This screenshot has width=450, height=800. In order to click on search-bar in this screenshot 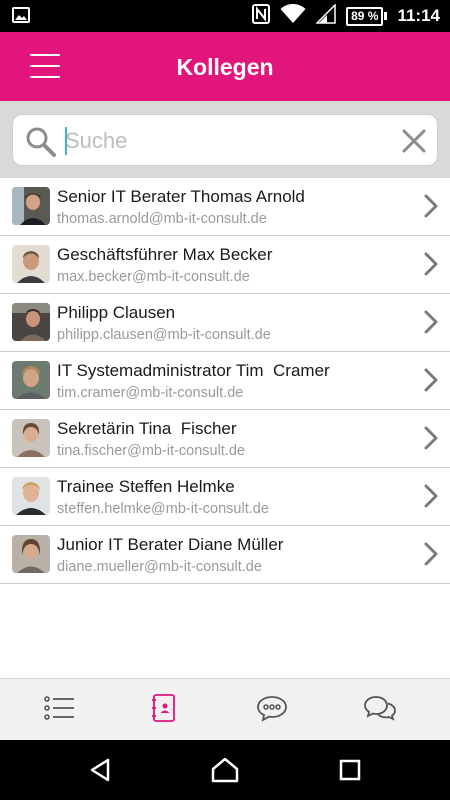, I will do `click(225, 139)`.